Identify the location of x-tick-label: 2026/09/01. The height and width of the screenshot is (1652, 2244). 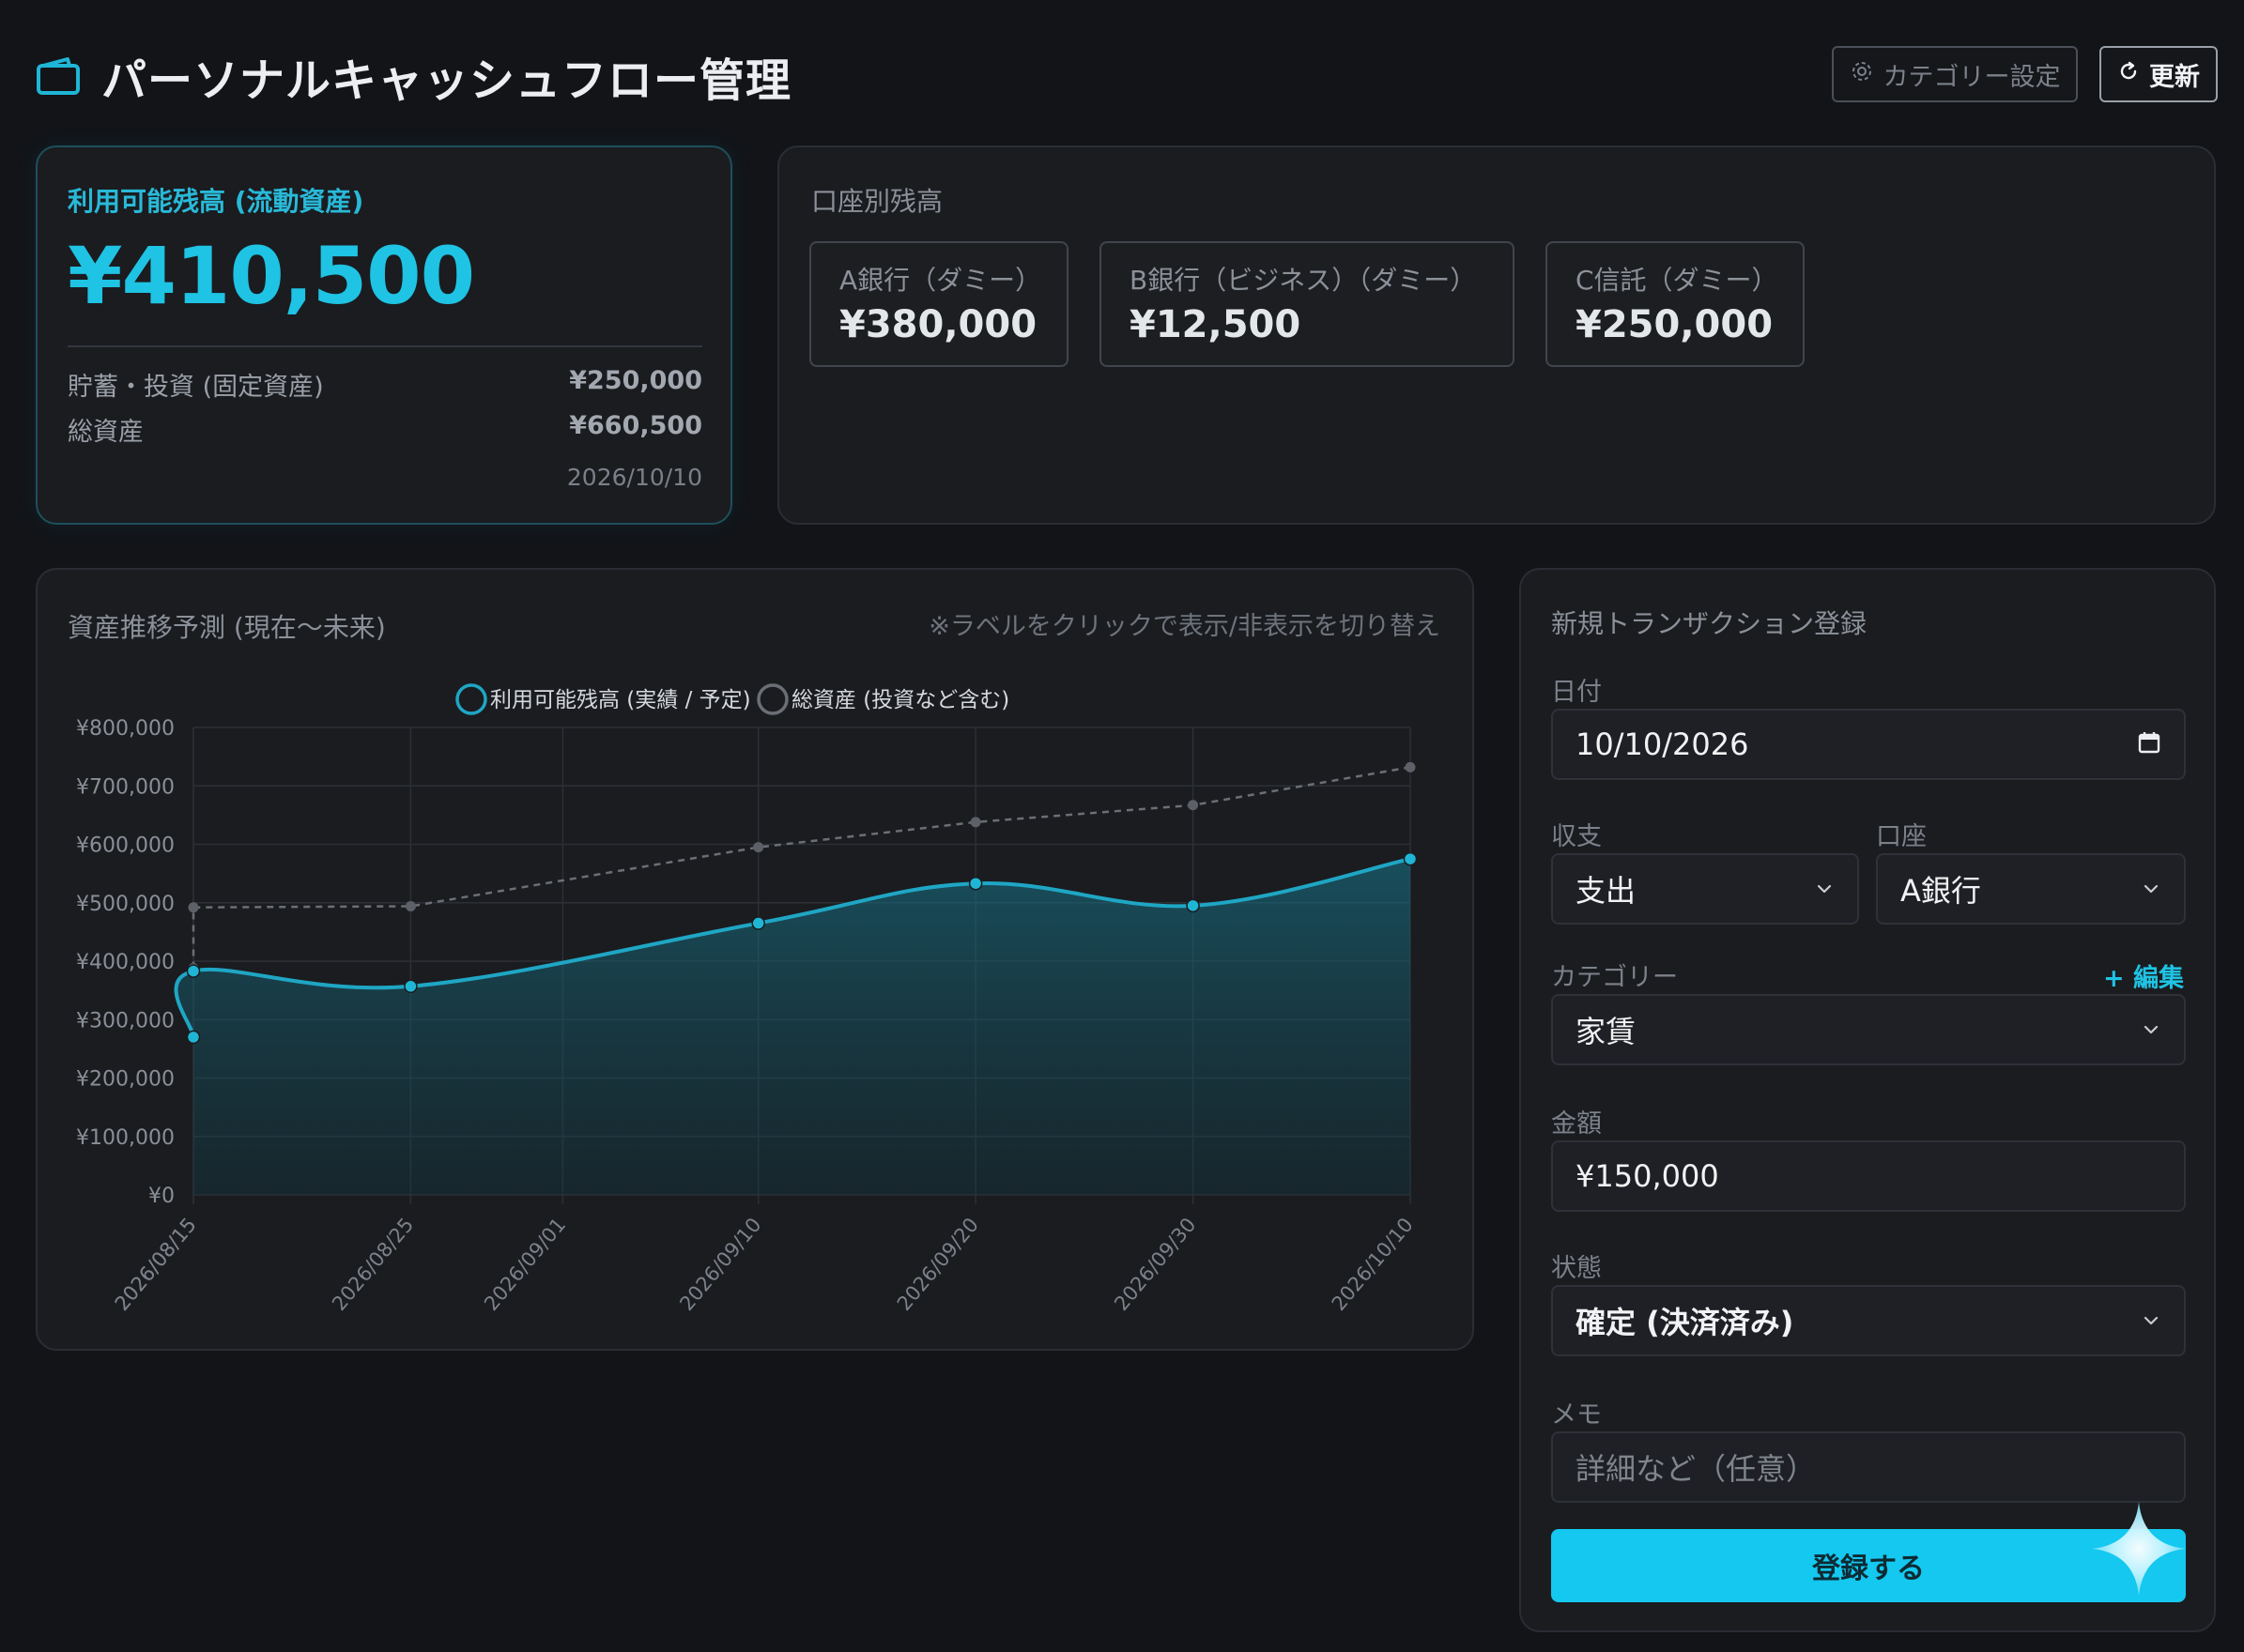
(525, 1264).